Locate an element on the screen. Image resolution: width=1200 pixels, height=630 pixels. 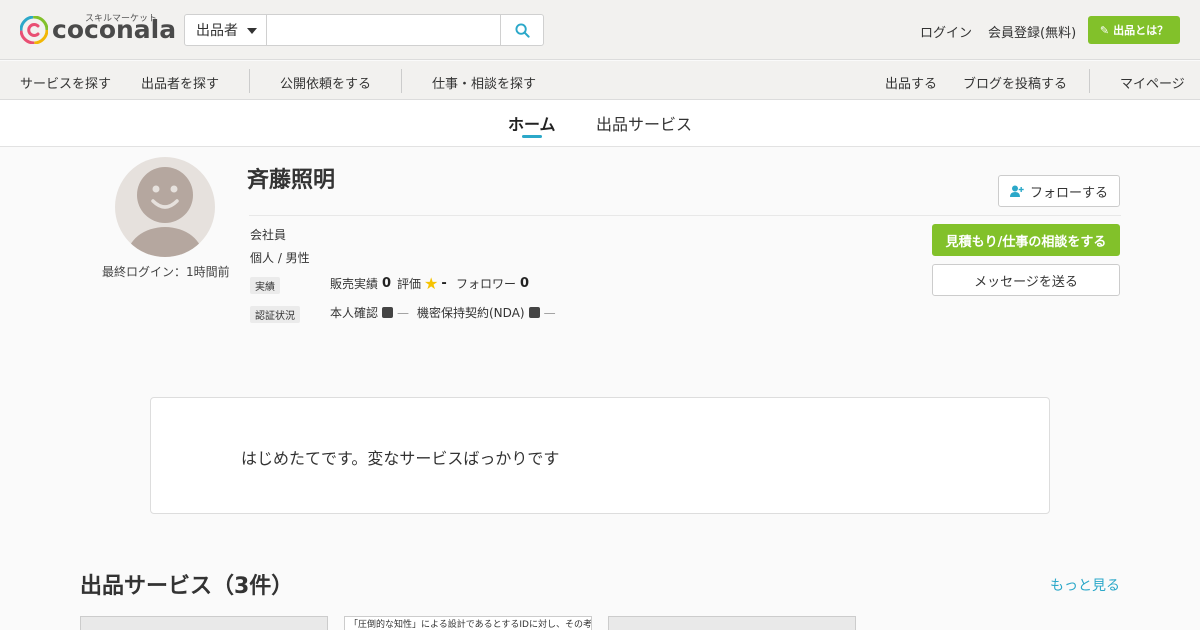
rating-value: - is located at coordinates (444, 283).